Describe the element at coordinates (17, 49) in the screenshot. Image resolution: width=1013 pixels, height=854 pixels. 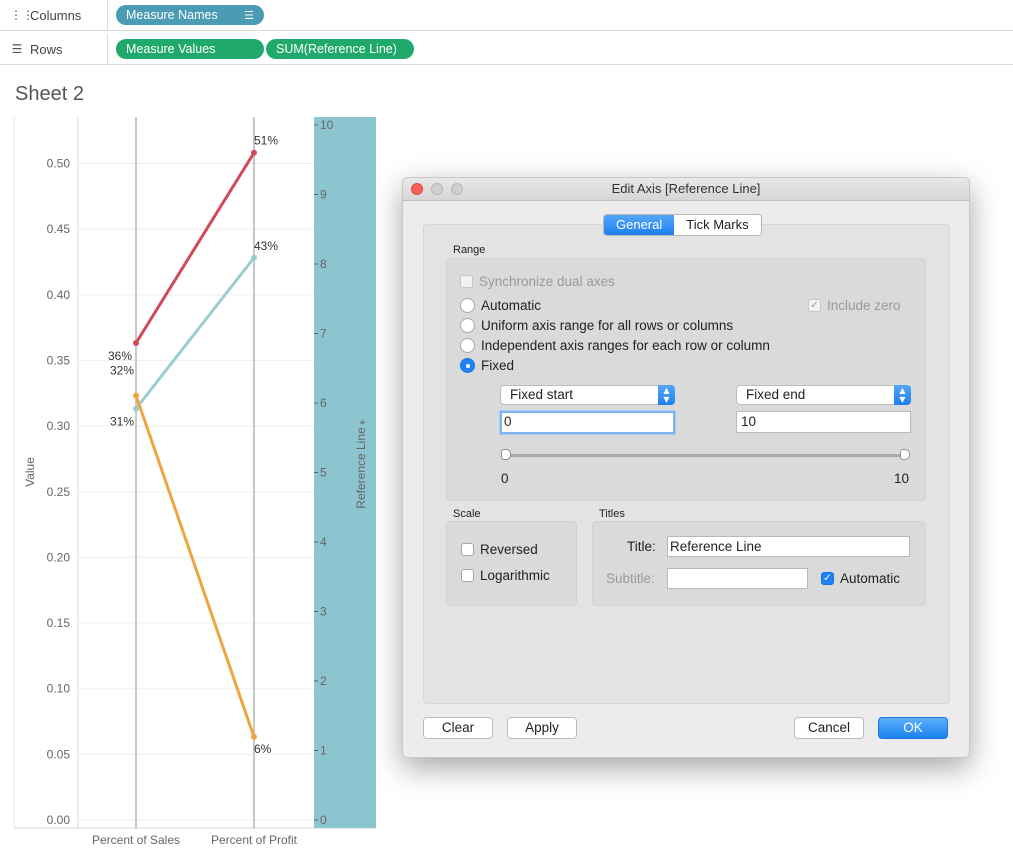
I see `rows-icon: ☰` at that location.